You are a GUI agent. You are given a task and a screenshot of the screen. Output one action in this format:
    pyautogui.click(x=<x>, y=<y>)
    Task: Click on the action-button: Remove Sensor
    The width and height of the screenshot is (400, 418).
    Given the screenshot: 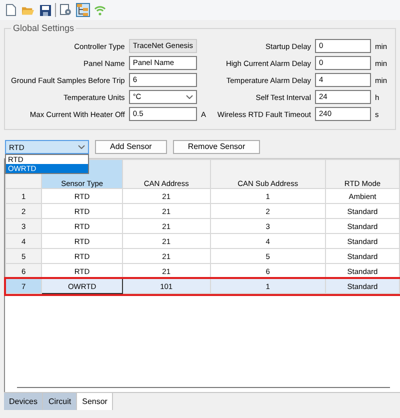 What is the action you would take?
    pyautogui.click(x=216, y=147)
    